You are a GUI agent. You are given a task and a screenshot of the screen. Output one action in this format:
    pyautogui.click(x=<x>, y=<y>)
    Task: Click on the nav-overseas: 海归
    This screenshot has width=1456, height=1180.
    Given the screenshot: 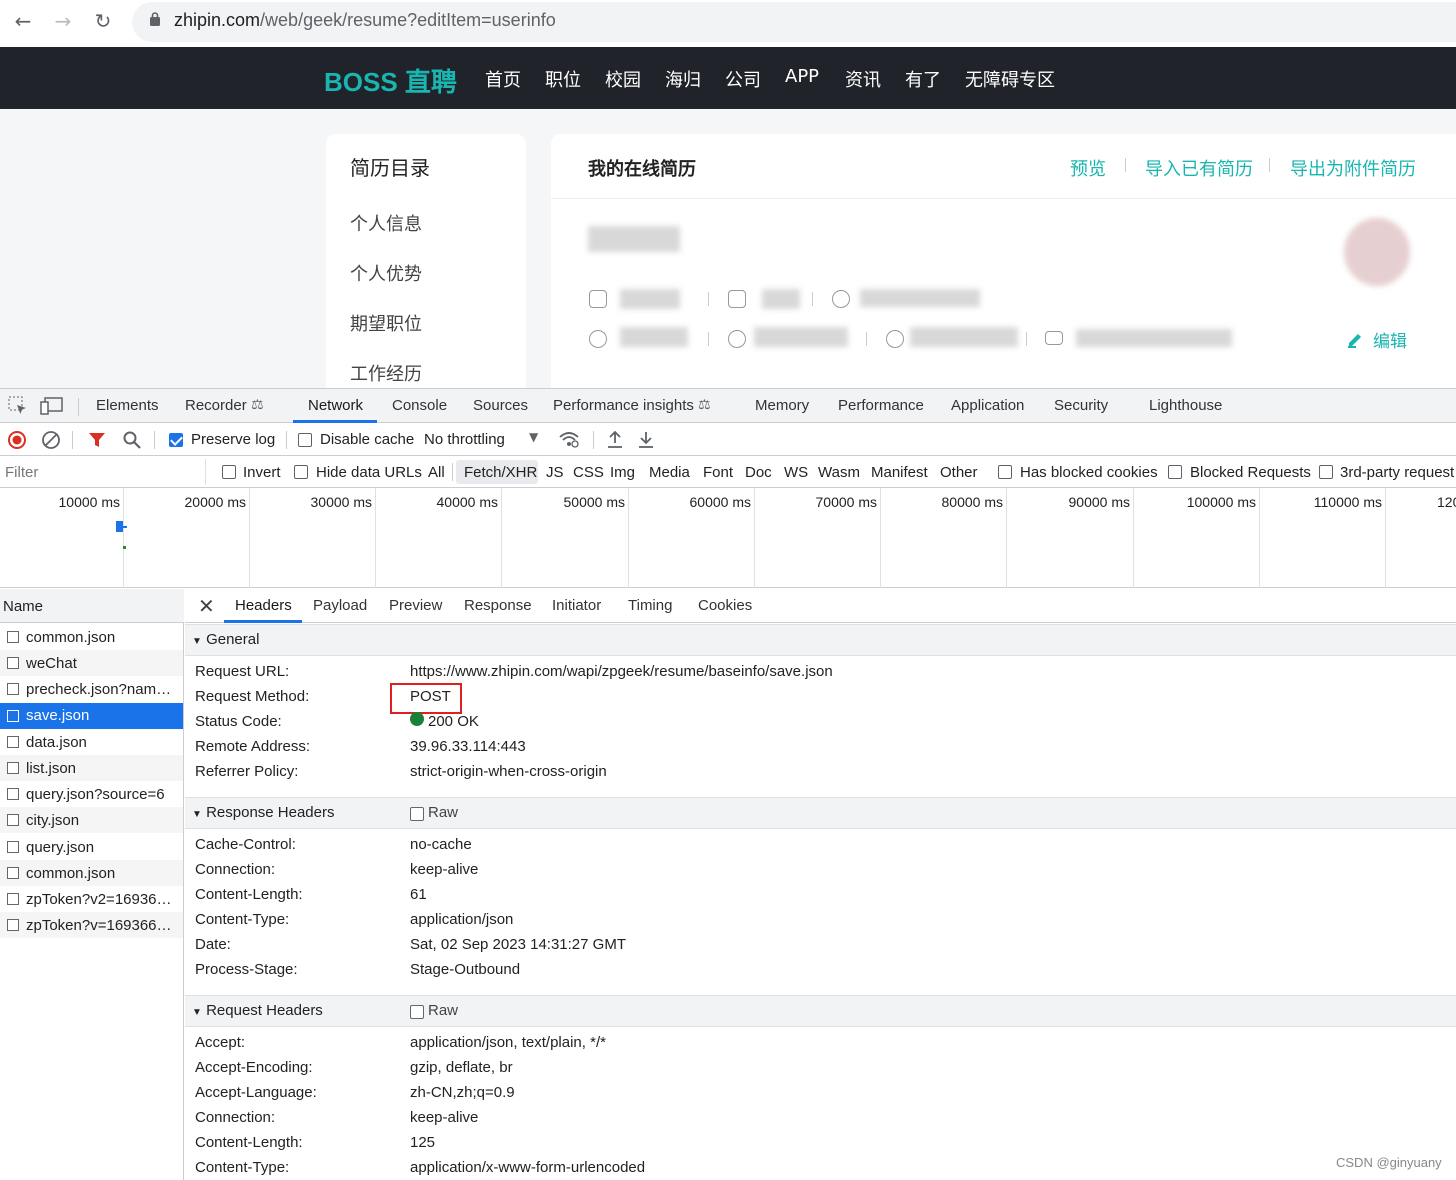 What is the action you would take?
    pyautogui.click(x=683, y=79)
    